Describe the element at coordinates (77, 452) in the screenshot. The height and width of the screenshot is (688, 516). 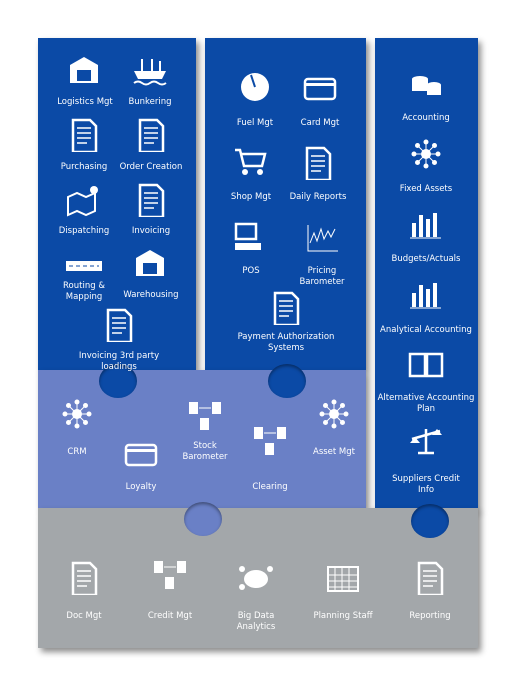
I see `module-label: CRM` at that location.